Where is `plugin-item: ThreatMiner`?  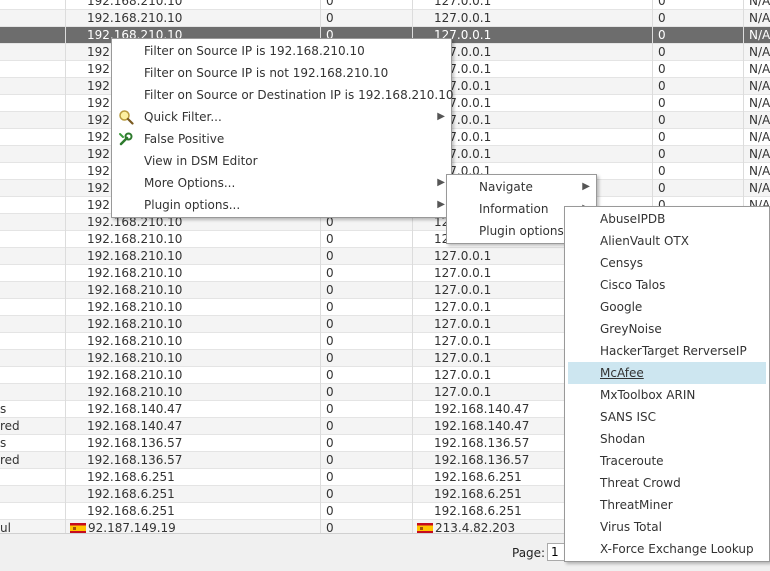
plugin-item: ThreatMiner is located at coordinates (667, 505).